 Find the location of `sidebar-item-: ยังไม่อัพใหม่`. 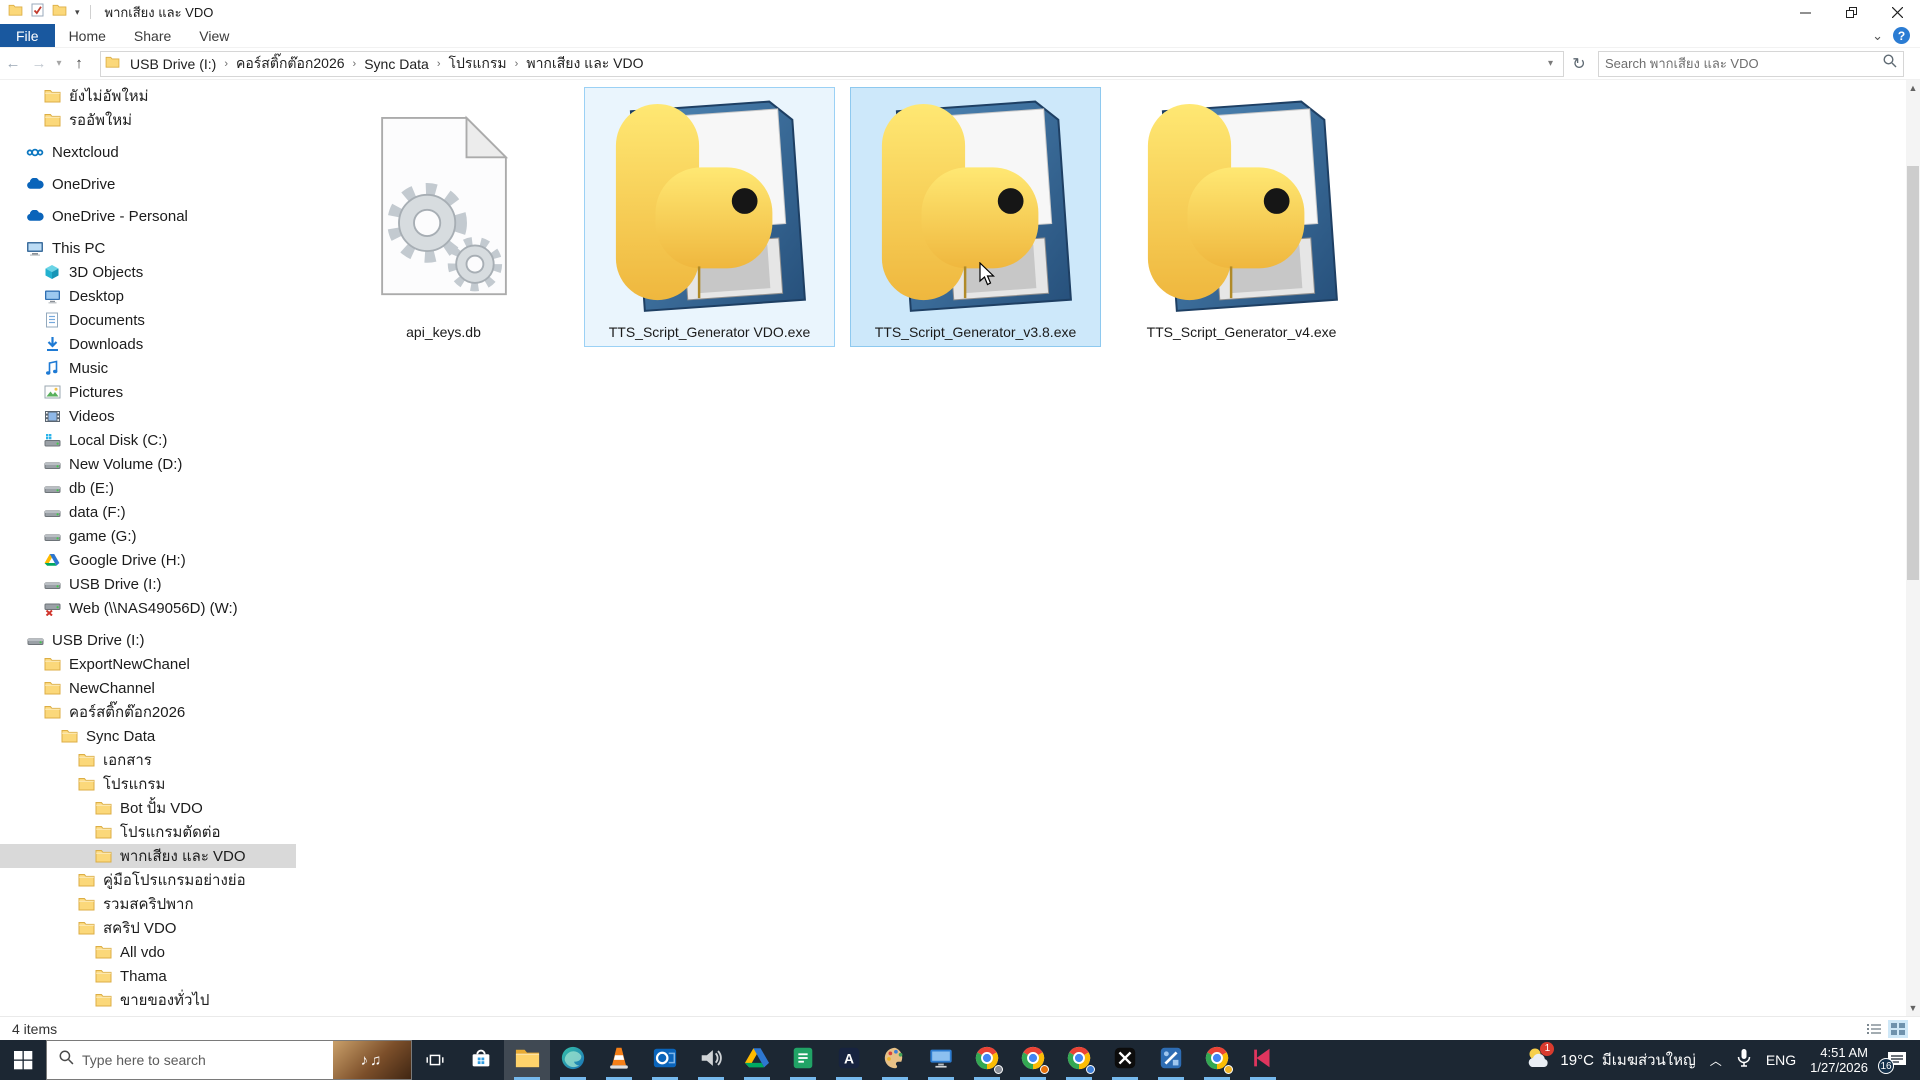

sidebar-item-: ยังไม่อัพใหม่ is located at coordinates (148, 96).